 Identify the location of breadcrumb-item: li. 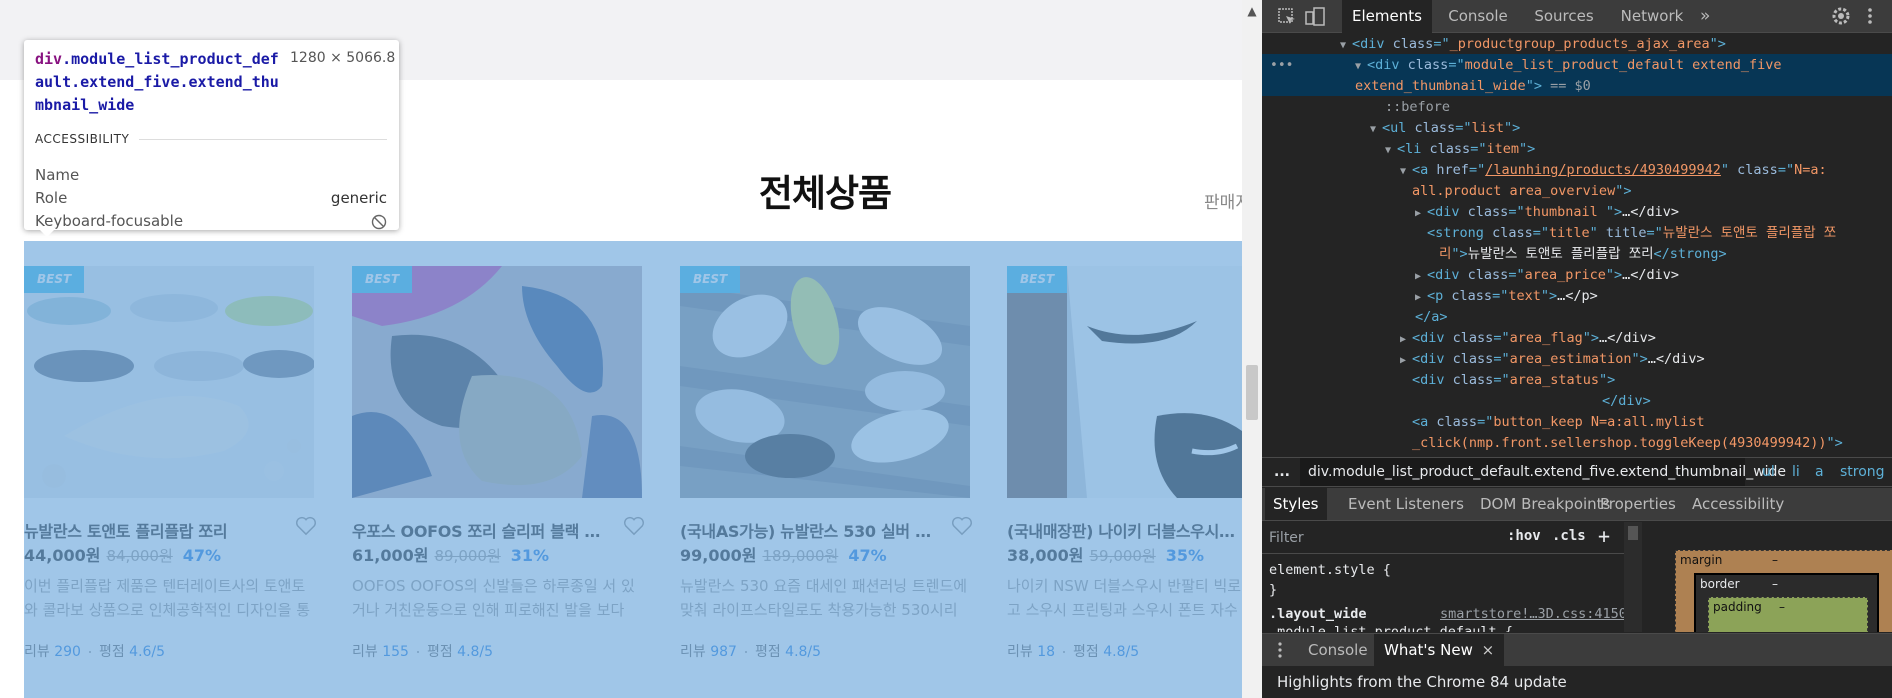
(1796, 472).